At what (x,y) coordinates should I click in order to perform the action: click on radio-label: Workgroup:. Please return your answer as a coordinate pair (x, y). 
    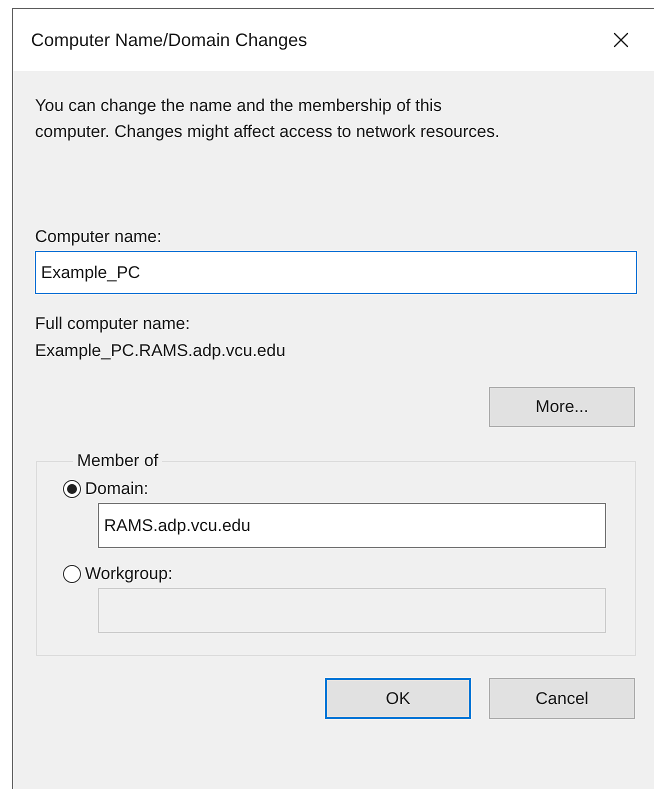
    Looking at the image, I should click on (129, 574).